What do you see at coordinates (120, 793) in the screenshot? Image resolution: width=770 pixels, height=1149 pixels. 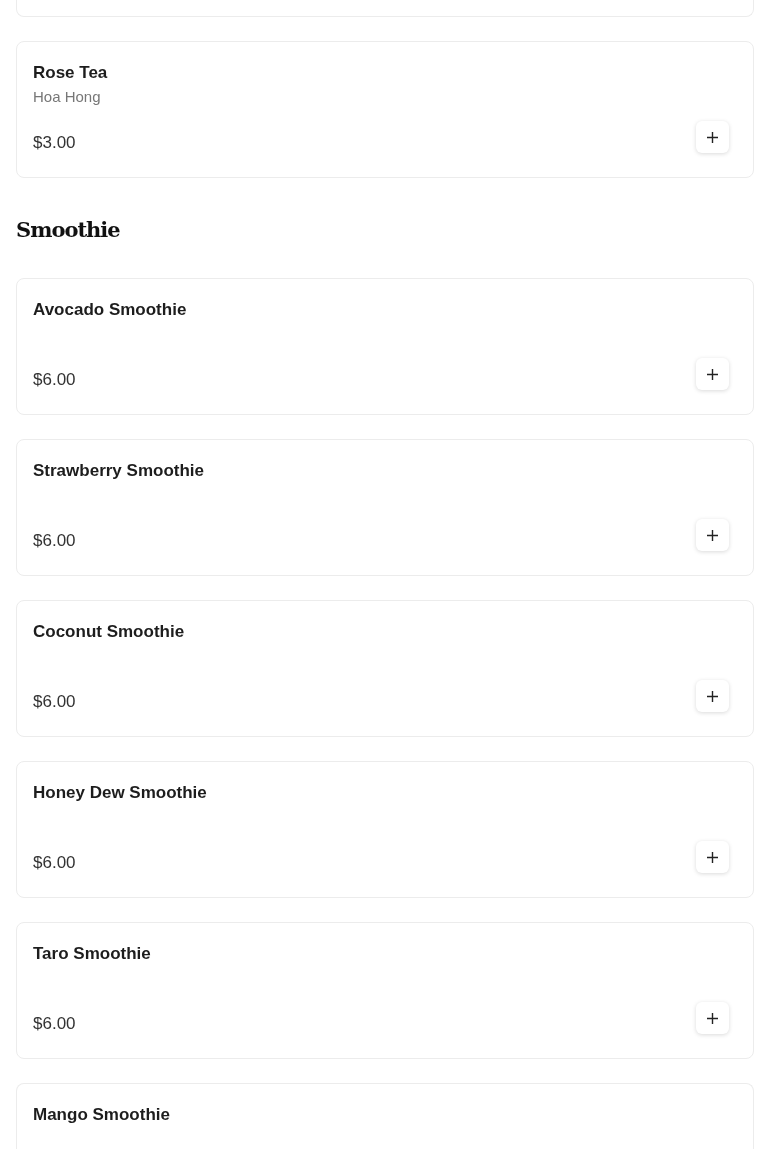 I see `item-name: Honey Dew Smoothie` at bounding box center [120, 793].